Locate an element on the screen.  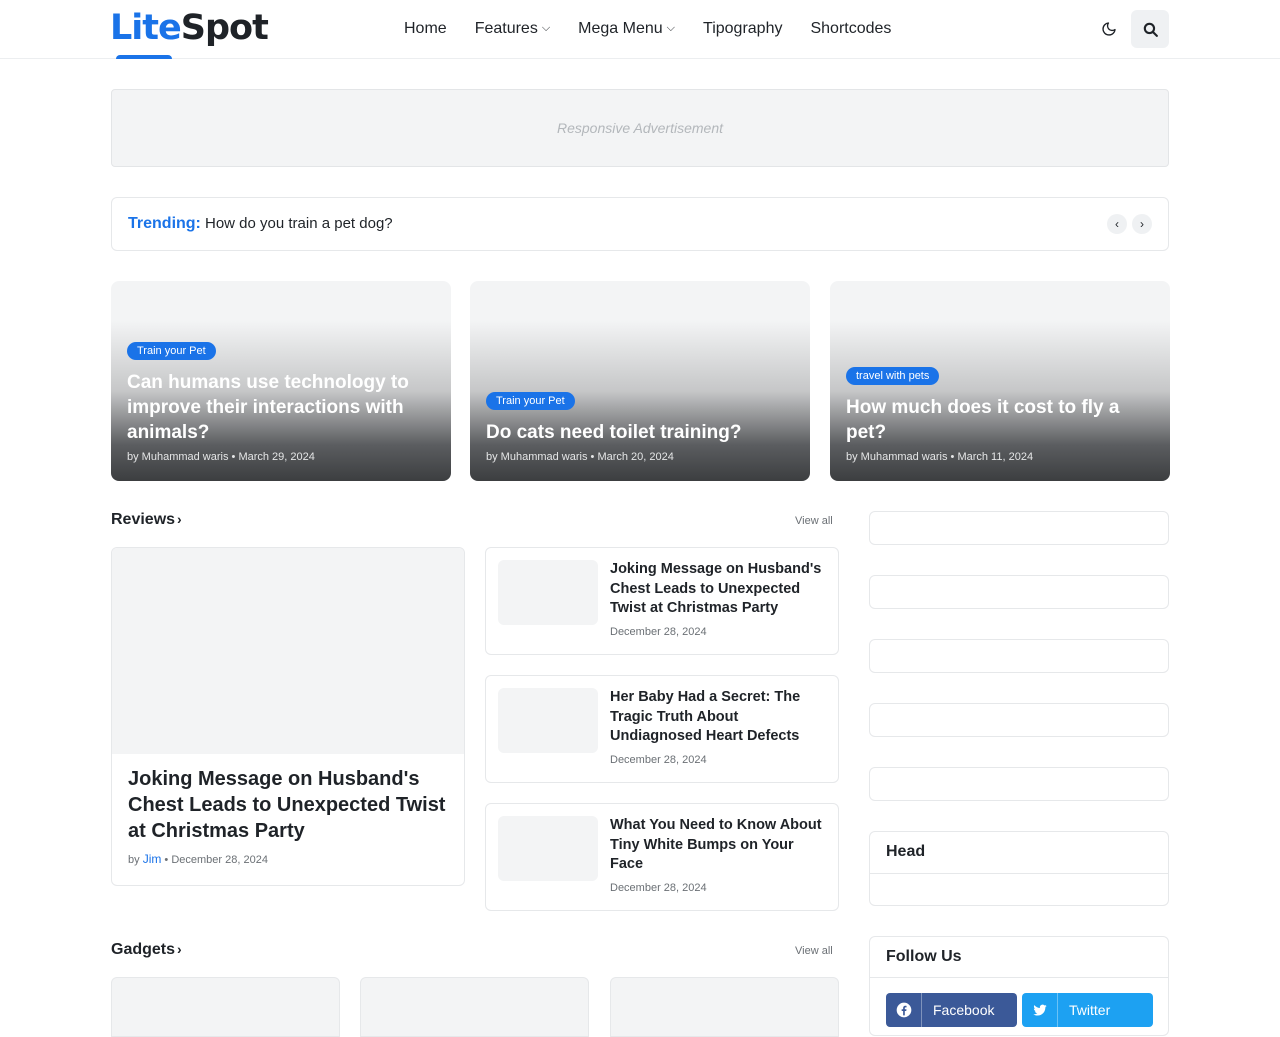
search-button is located at coordinates (1150, 29).